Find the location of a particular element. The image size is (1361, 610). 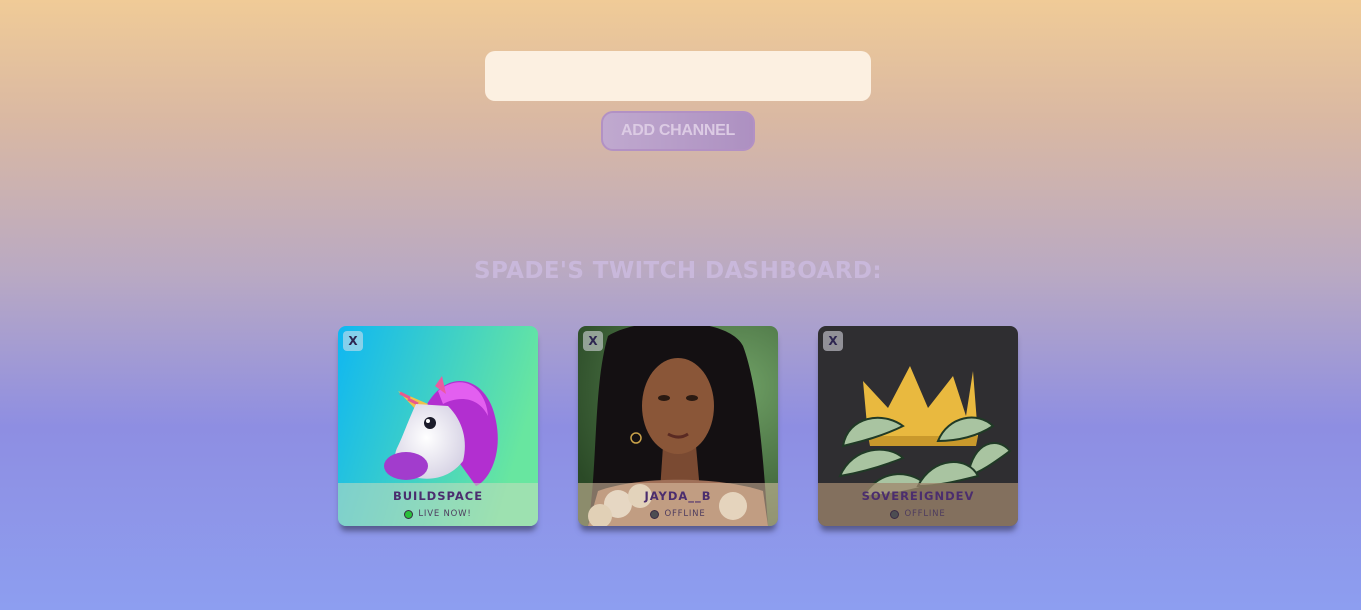

channel-status: LIVE NOW! is located at coordinates (438, 514).